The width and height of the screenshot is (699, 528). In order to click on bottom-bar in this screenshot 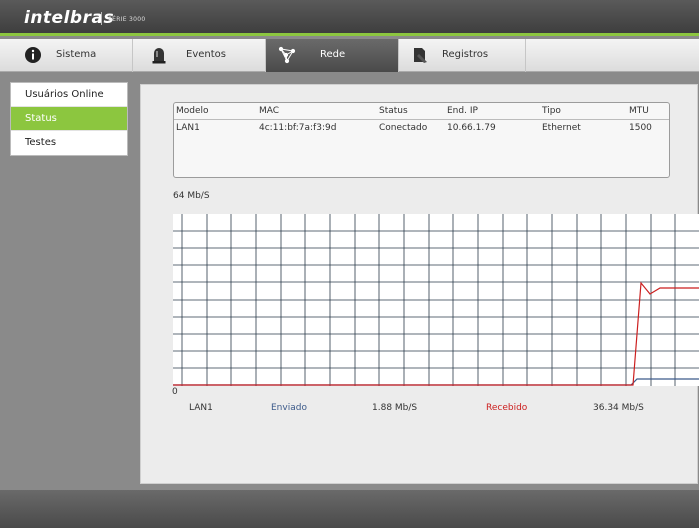, I will do `click(349, 509)`.